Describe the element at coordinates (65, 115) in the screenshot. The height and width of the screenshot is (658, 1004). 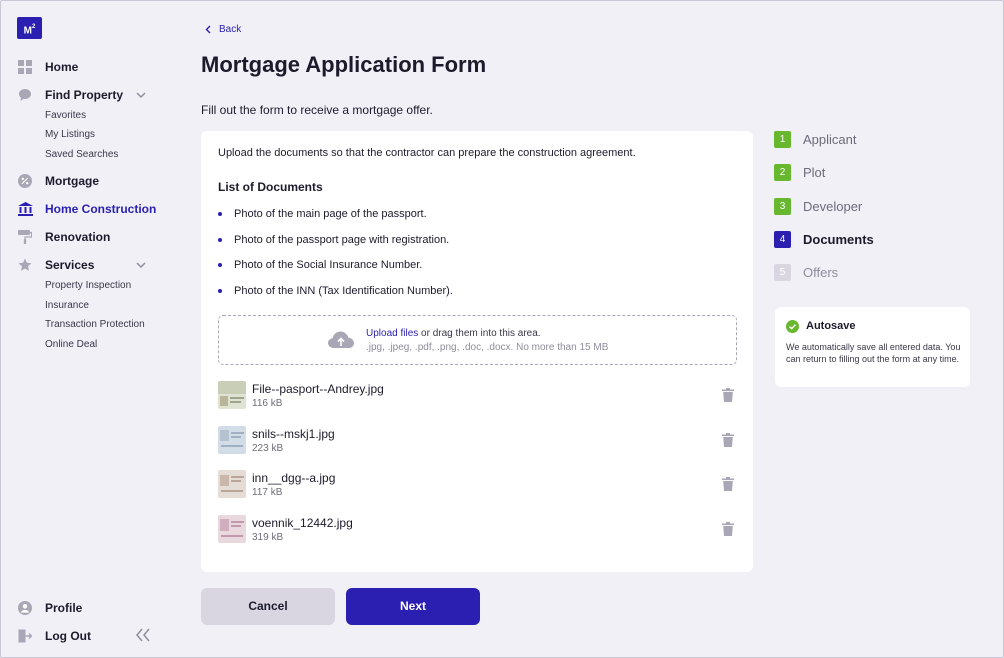
I see `sidebar-subitem-favorites: Favorites` at that location.